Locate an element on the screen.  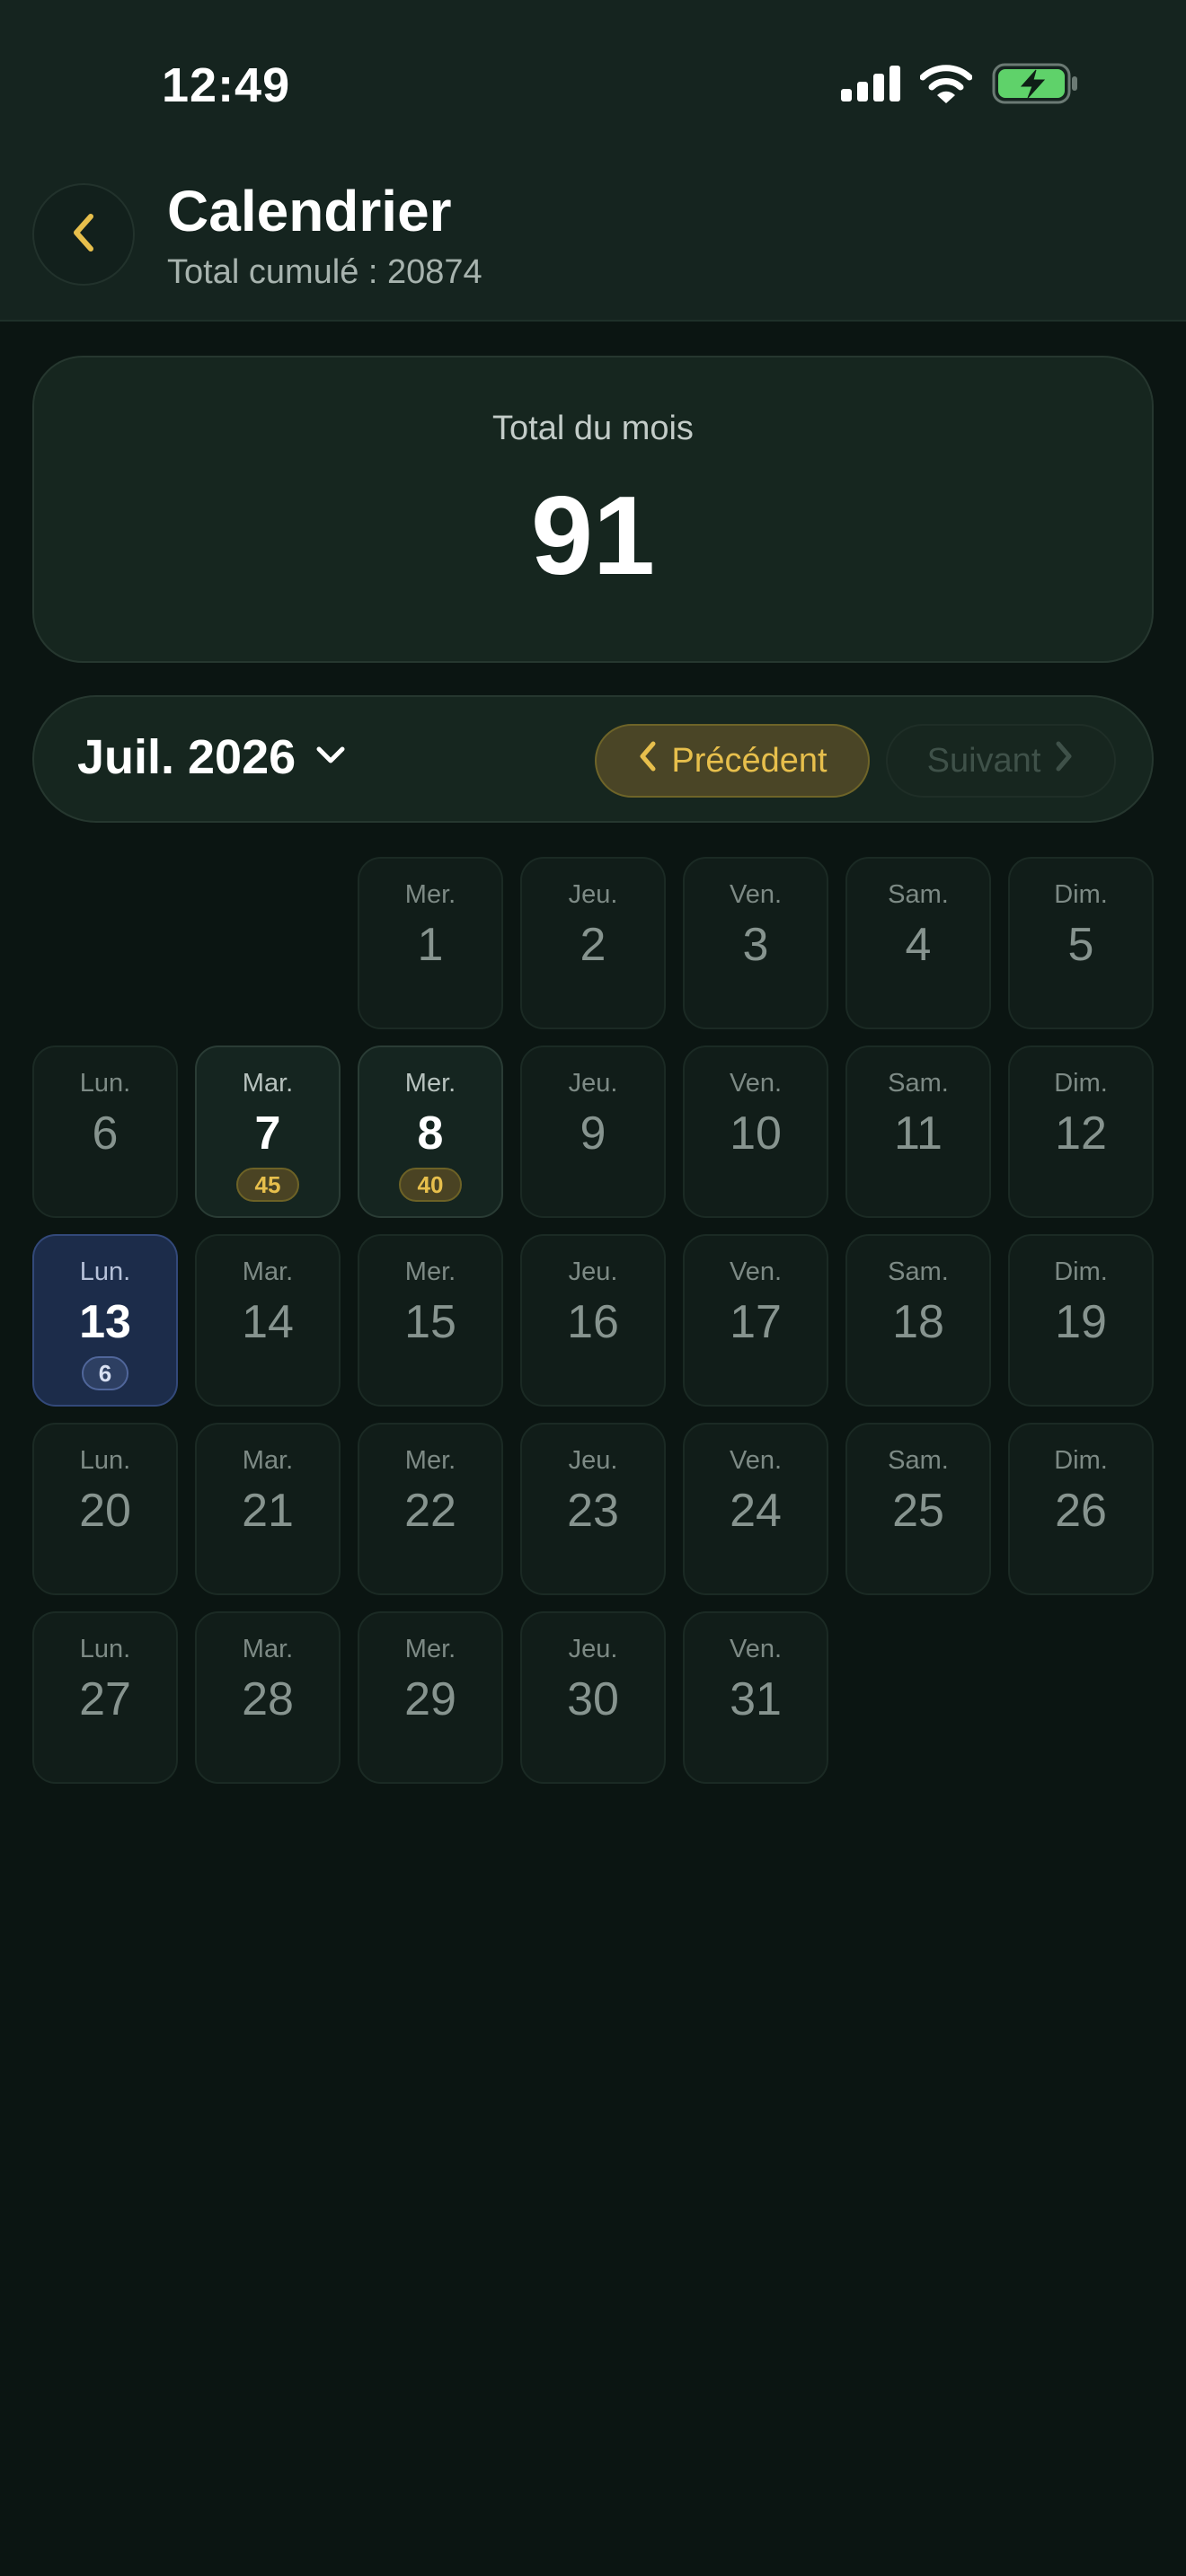
calendar-day-16: Jeu. 16 is located at coordinates (593, 1320).